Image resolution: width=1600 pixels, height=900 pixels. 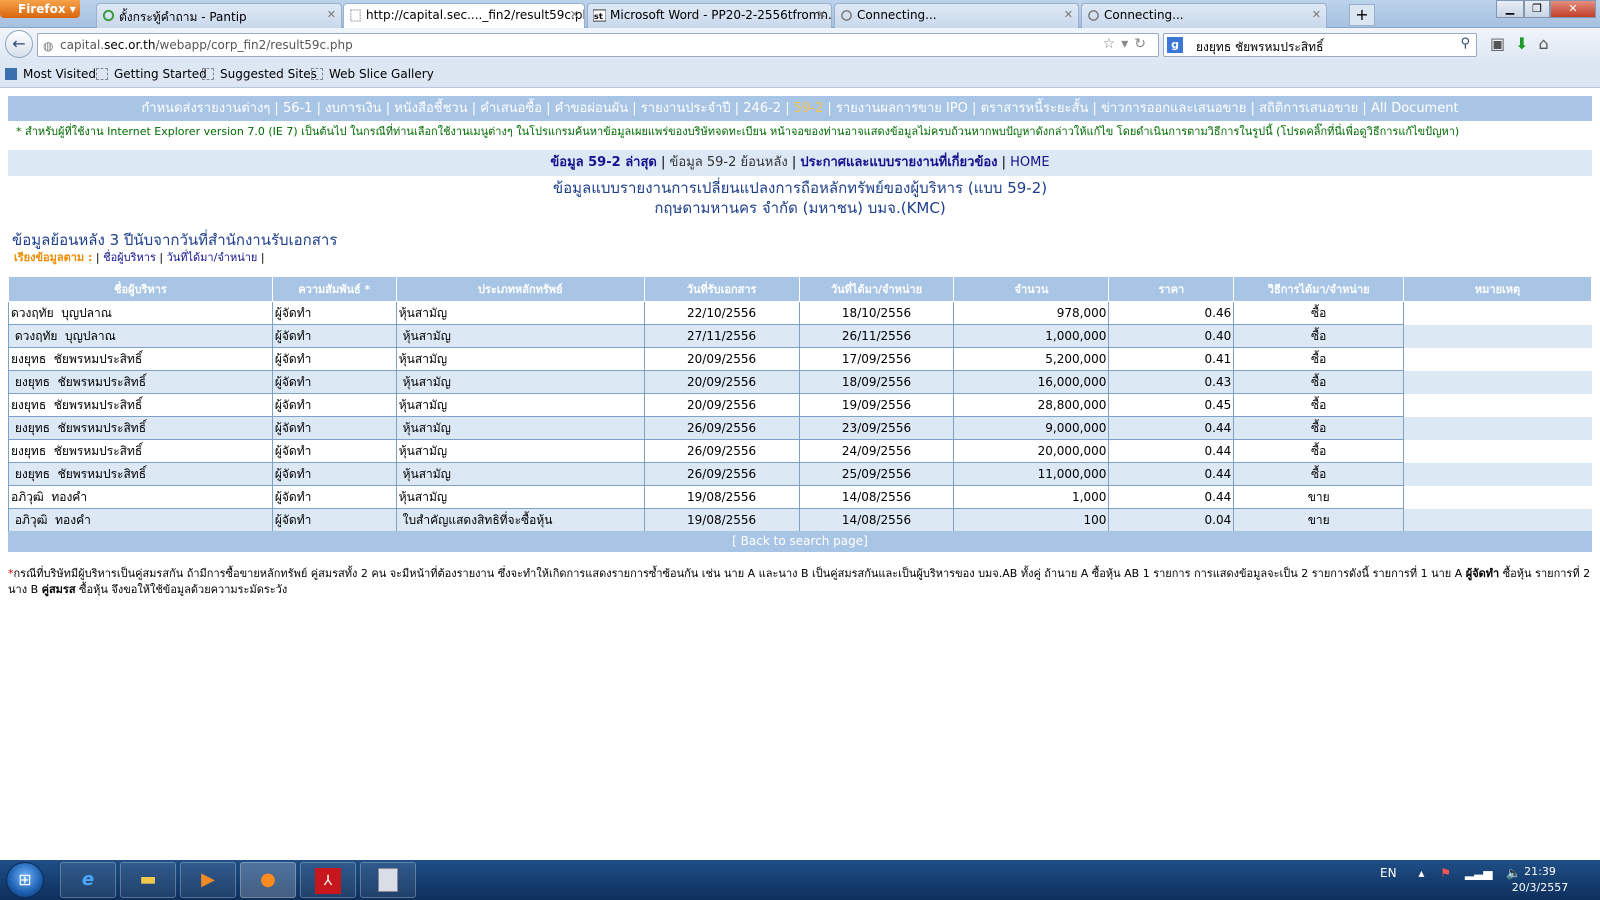 What do you see at coordinates (1502, 43) in the screenshot?
I see `addon-icon: ▣` at bounding box center [1502, 43].